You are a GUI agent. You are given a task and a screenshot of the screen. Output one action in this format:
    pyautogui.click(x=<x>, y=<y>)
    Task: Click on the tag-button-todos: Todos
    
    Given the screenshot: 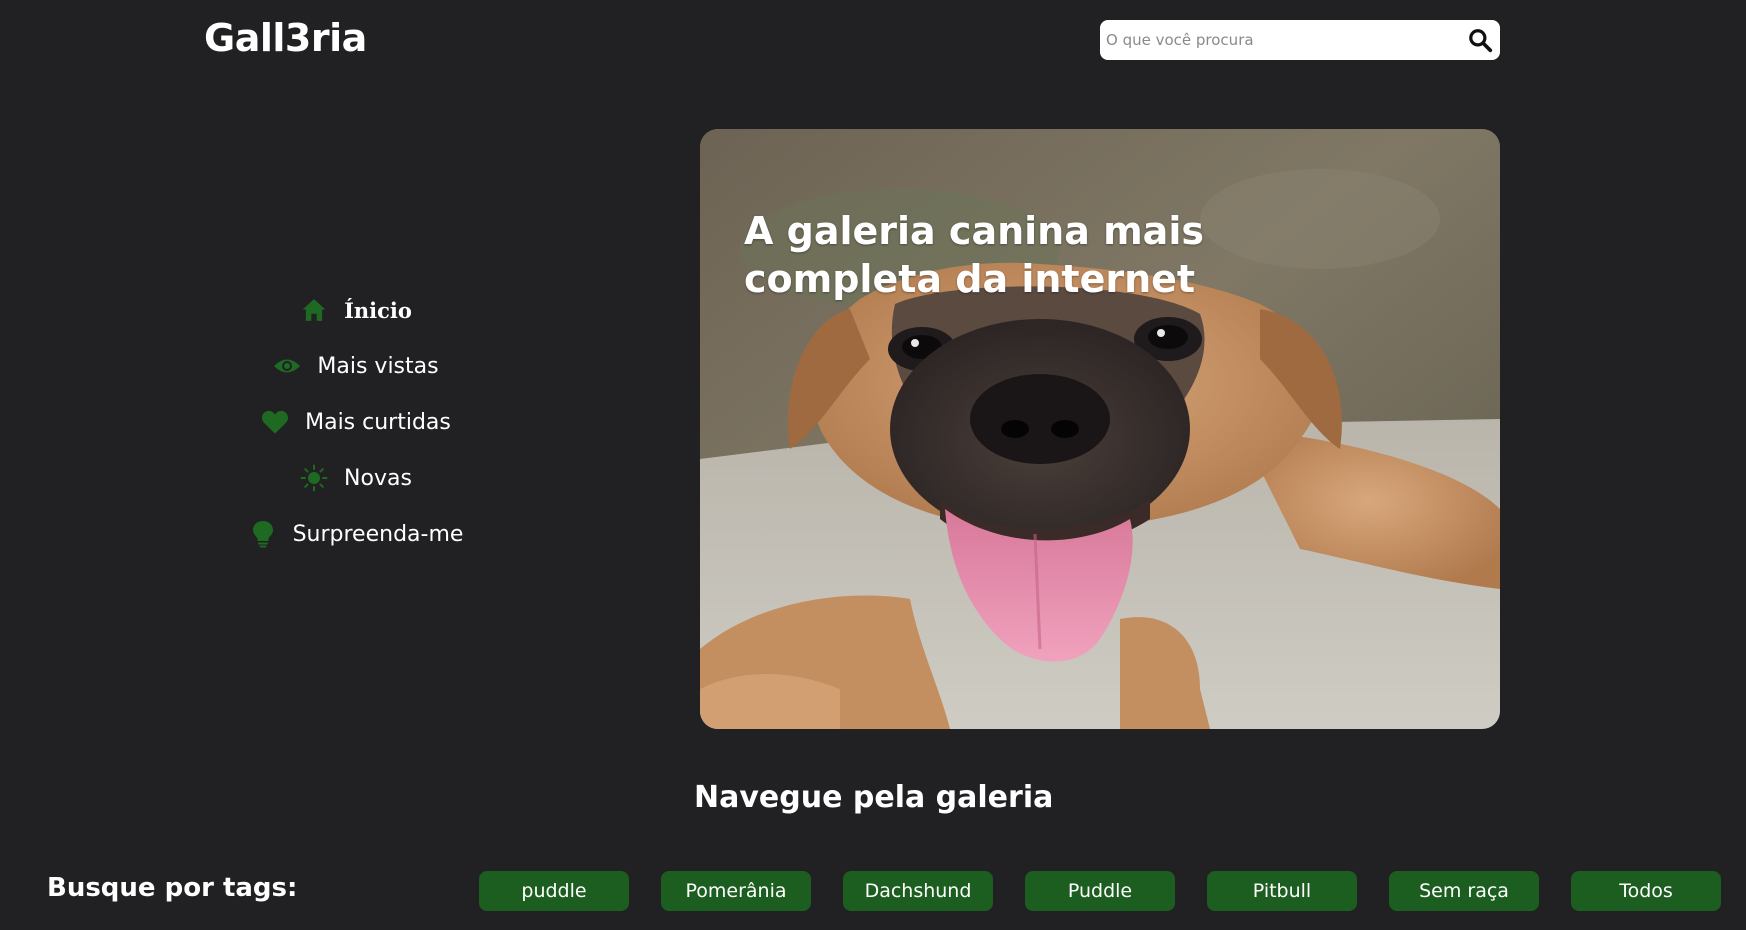 What is the action you would take?
    pyautogui.click(x=1646, y=891)
    